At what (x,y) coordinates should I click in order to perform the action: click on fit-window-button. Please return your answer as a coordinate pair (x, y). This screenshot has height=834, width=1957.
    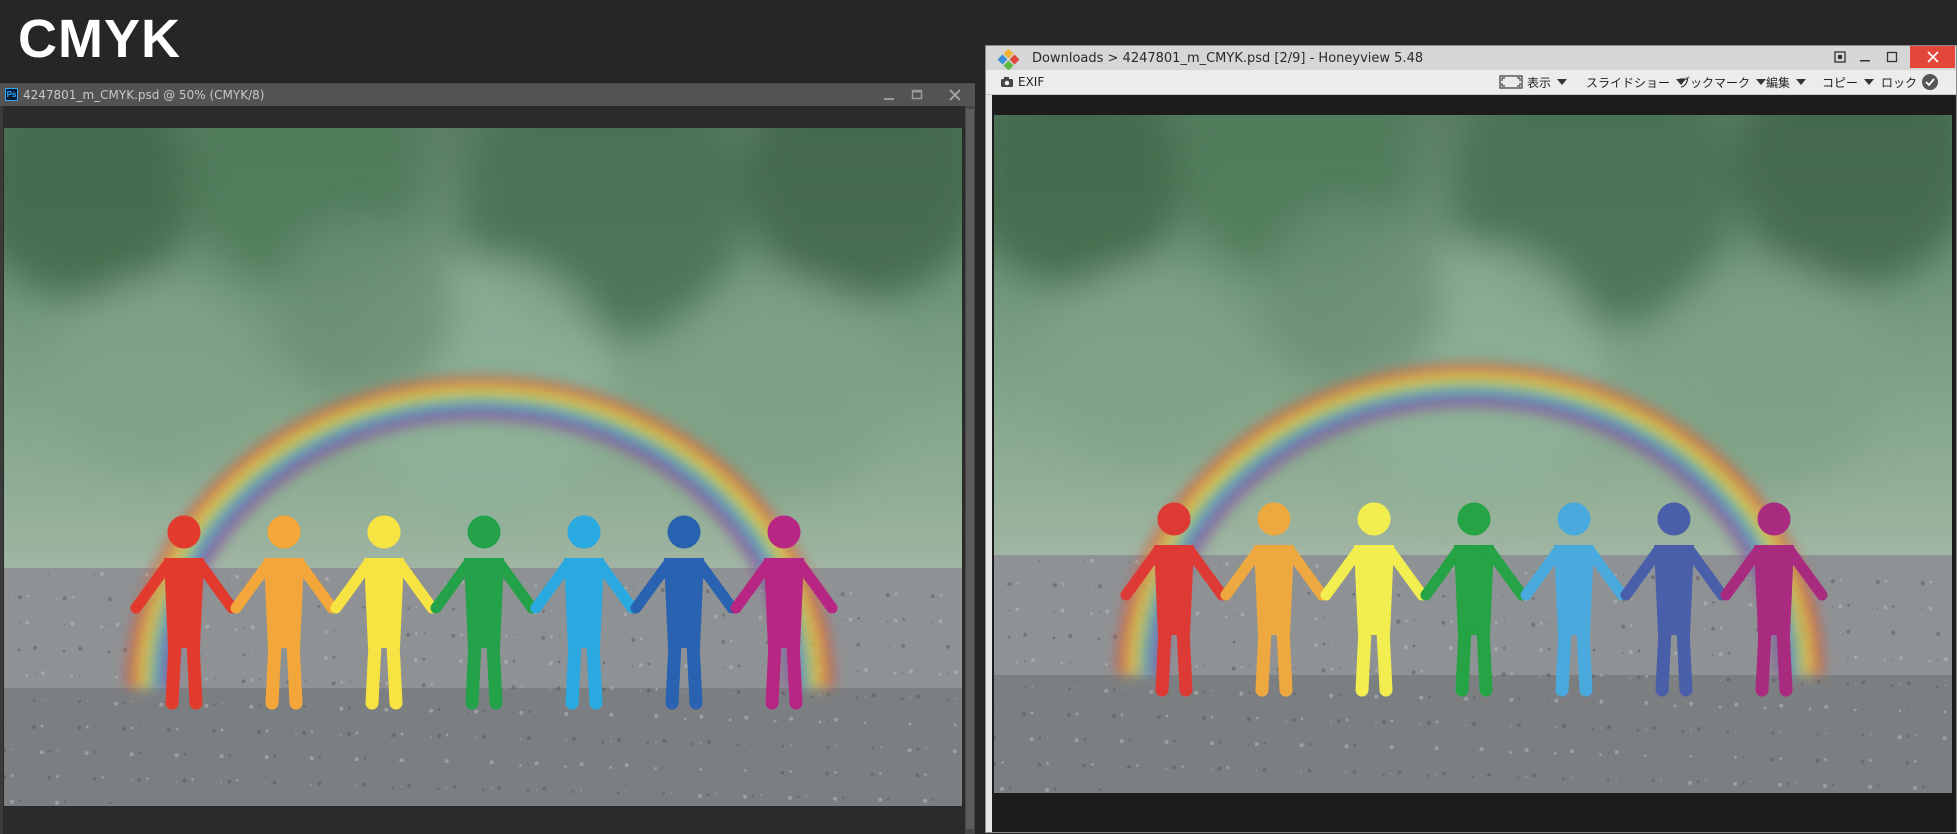
    Looking at the image, I should click on (1840, 57).